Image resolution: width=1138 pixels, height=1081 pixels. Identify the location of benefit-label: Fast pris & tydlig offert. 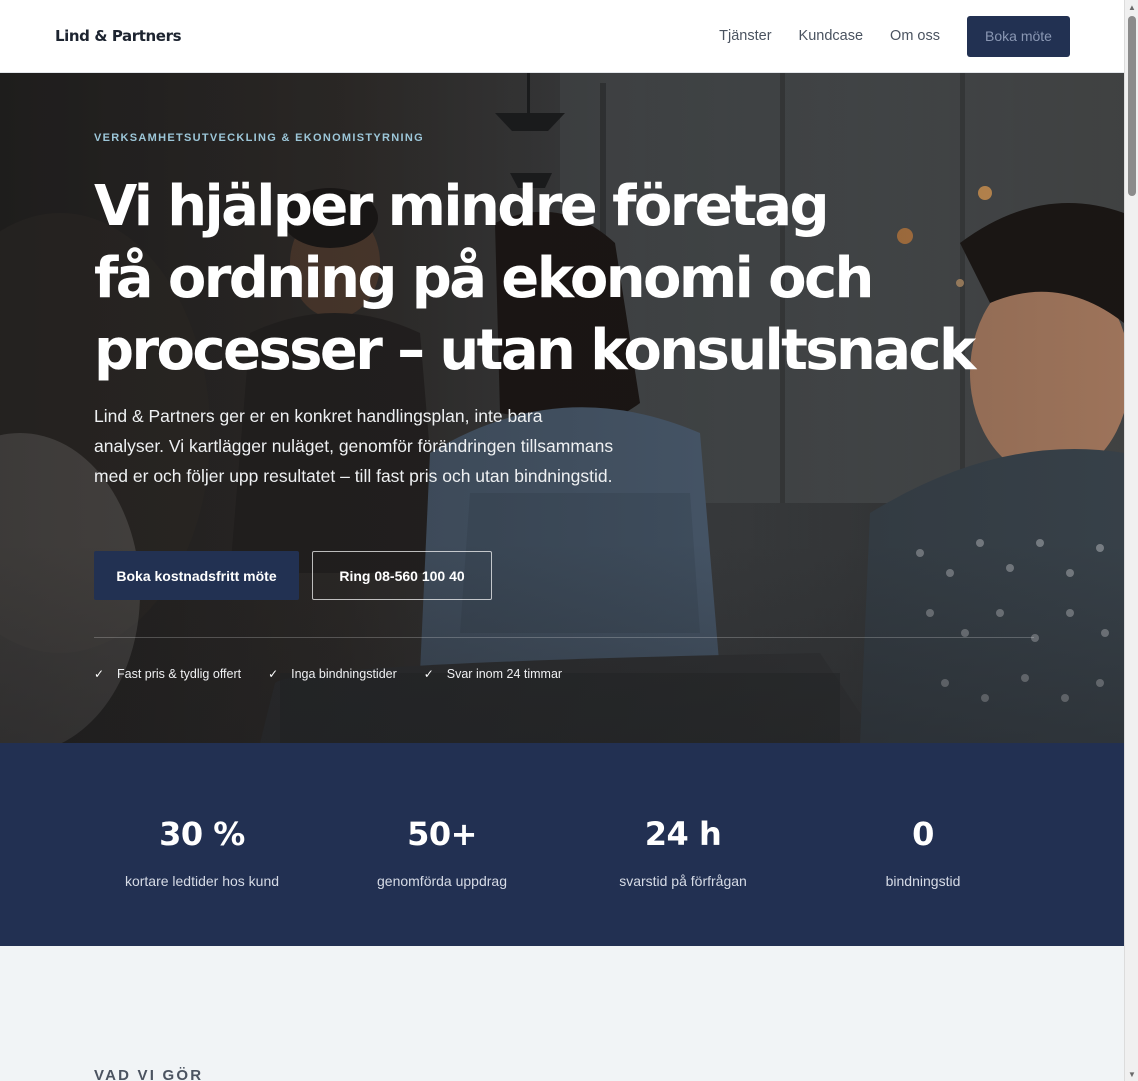
(179, 674).